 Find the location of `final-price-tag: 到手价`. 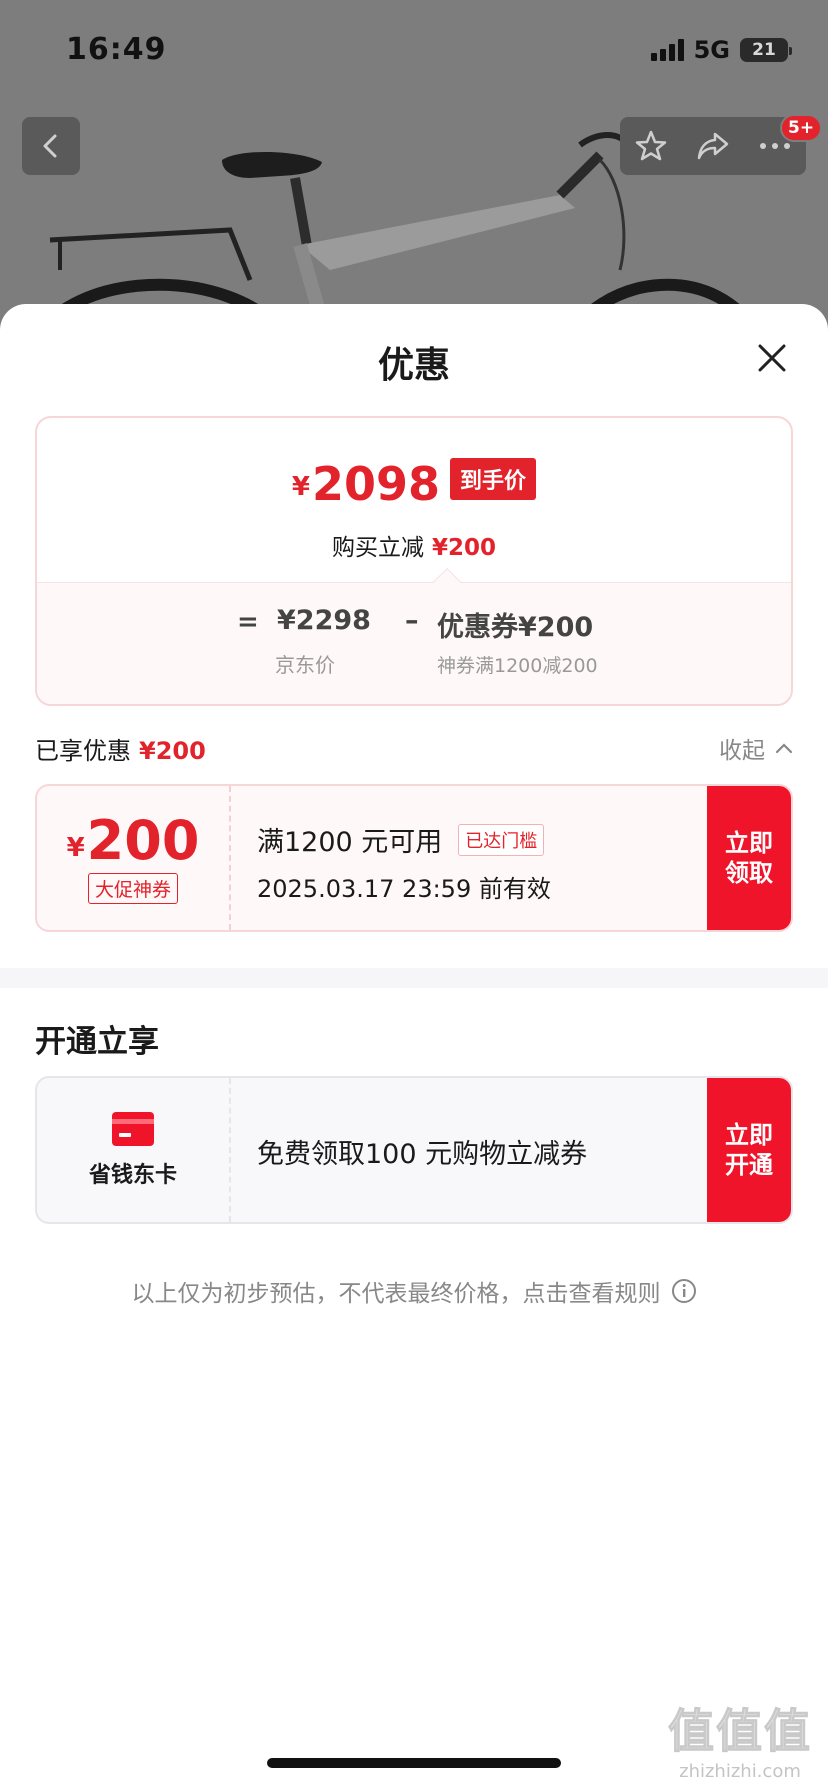

final-price-tag: 到手价 is located at coordinates (493, 479).